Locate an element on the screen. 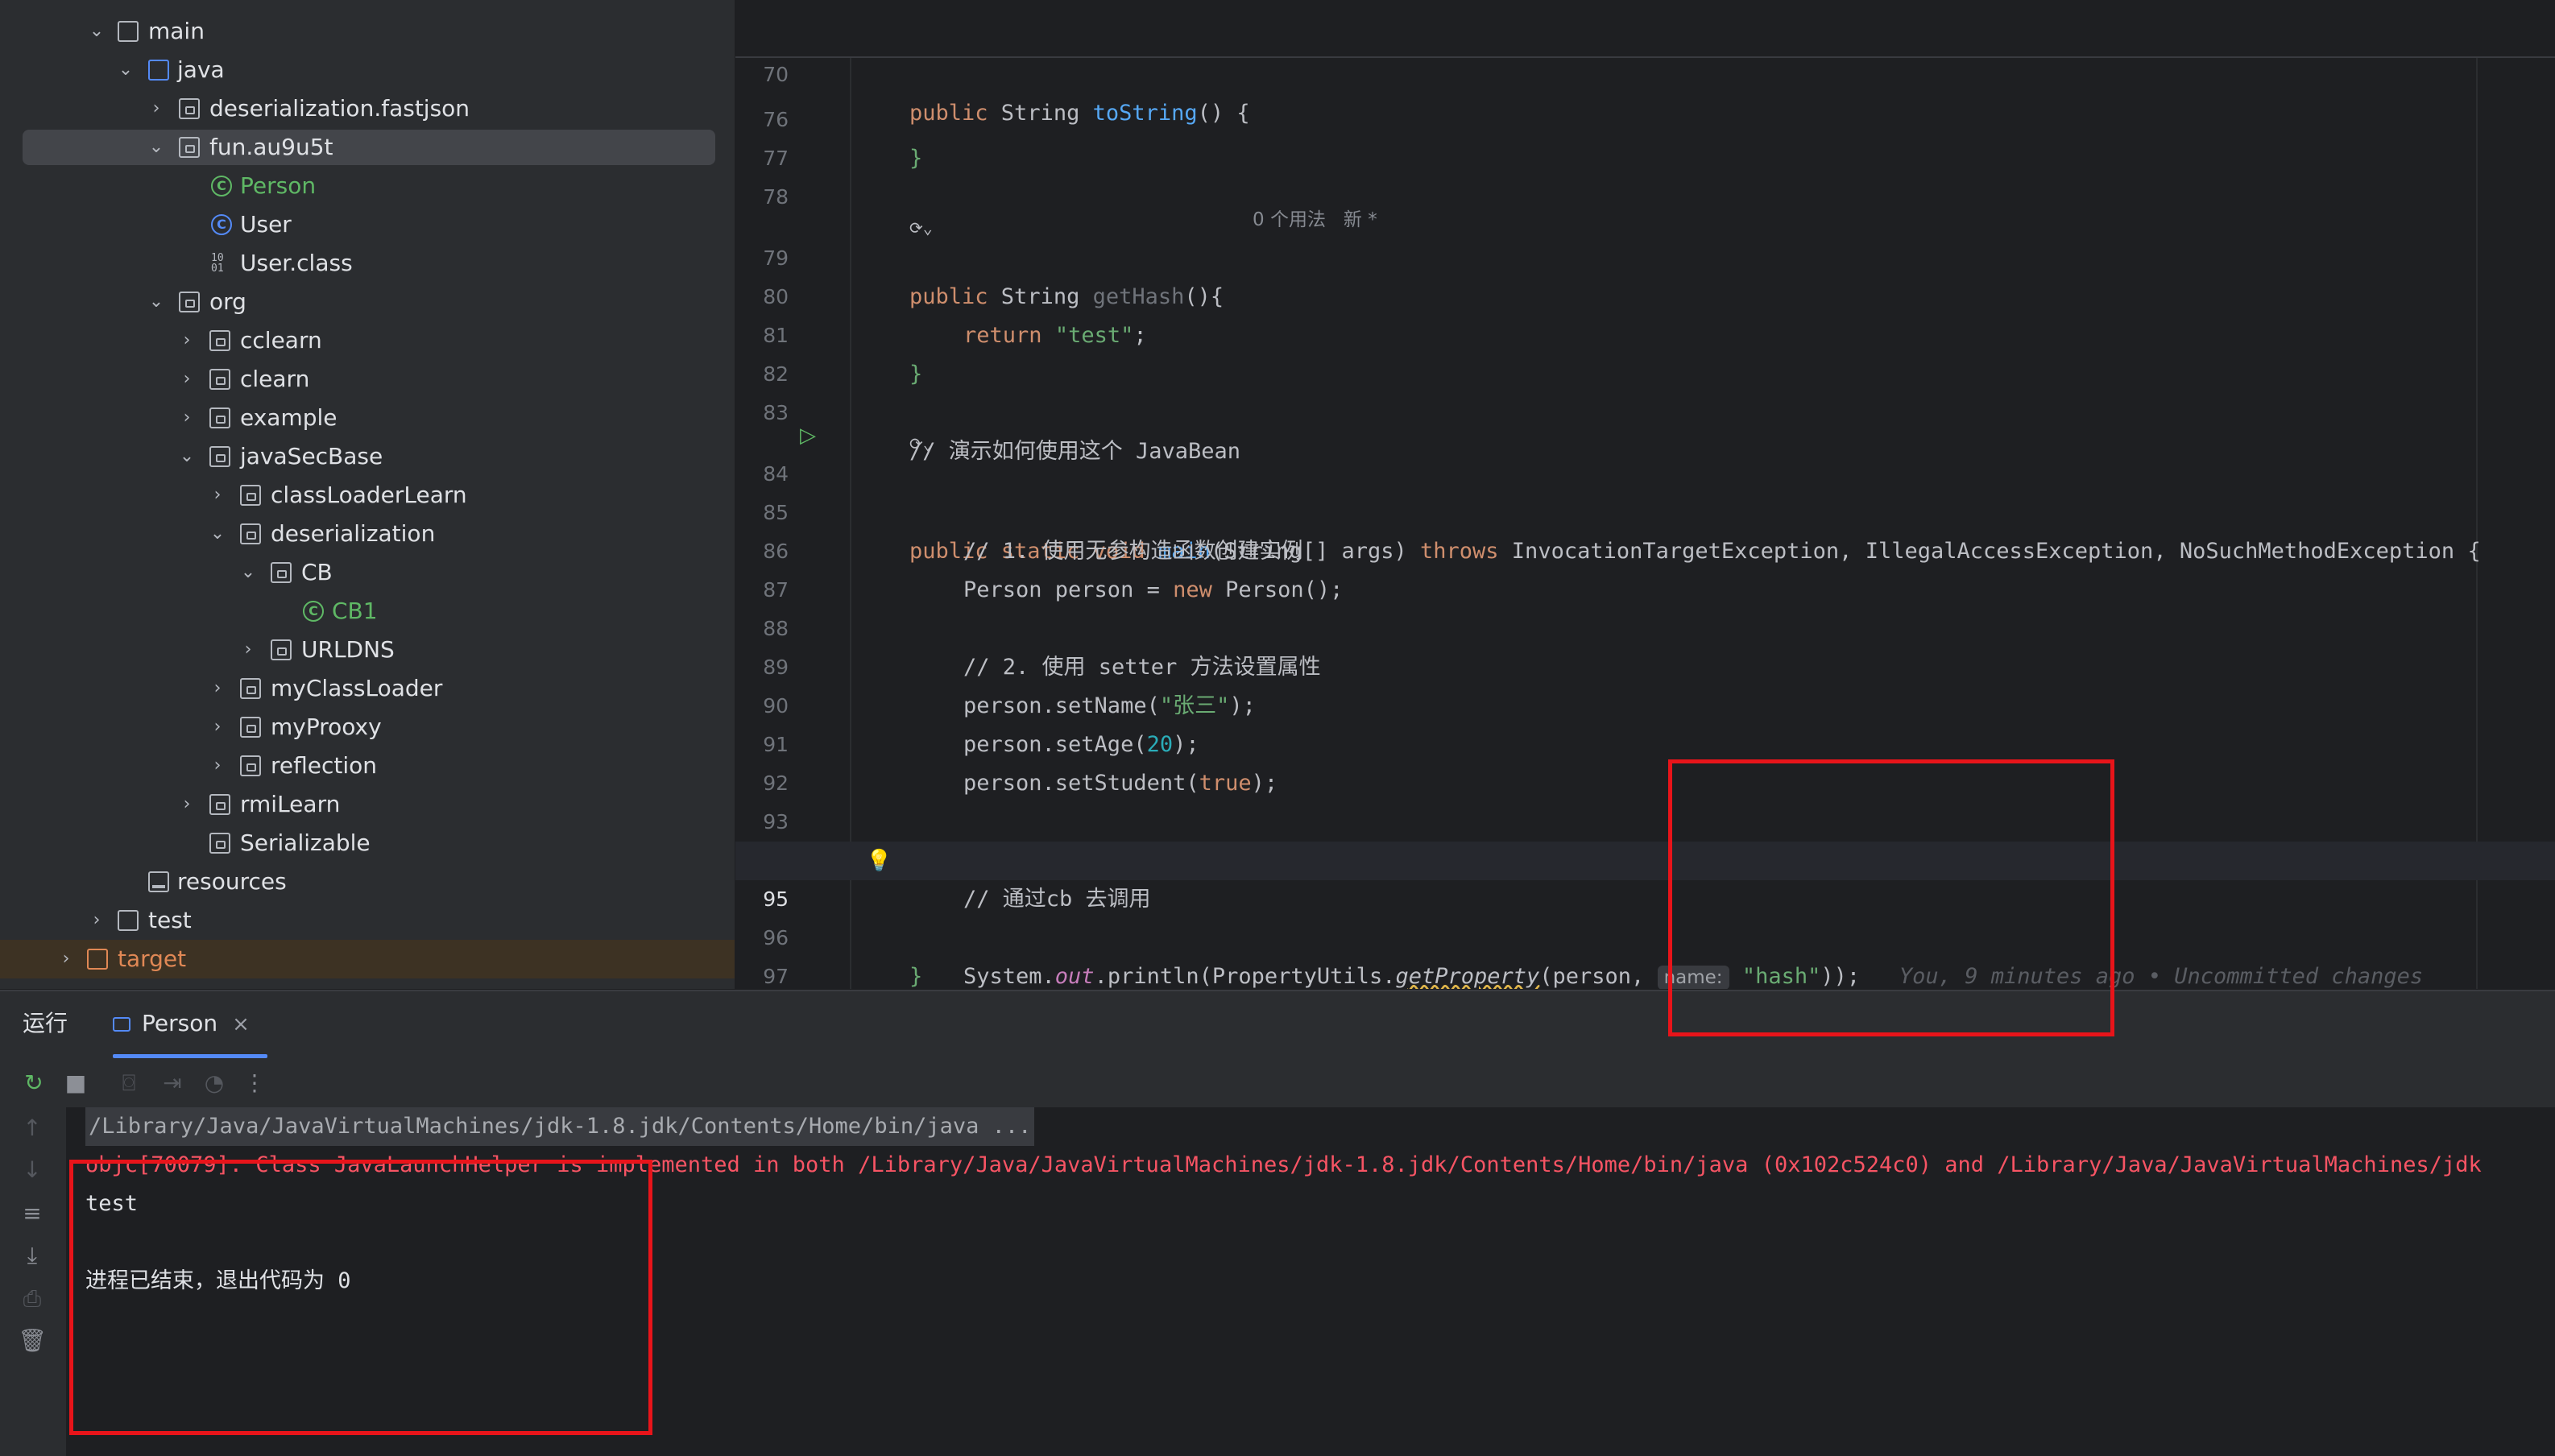 The height and width of the screenshot is (1456, 2555). stop-icon: ■ is located at coordinates (75, 1084).